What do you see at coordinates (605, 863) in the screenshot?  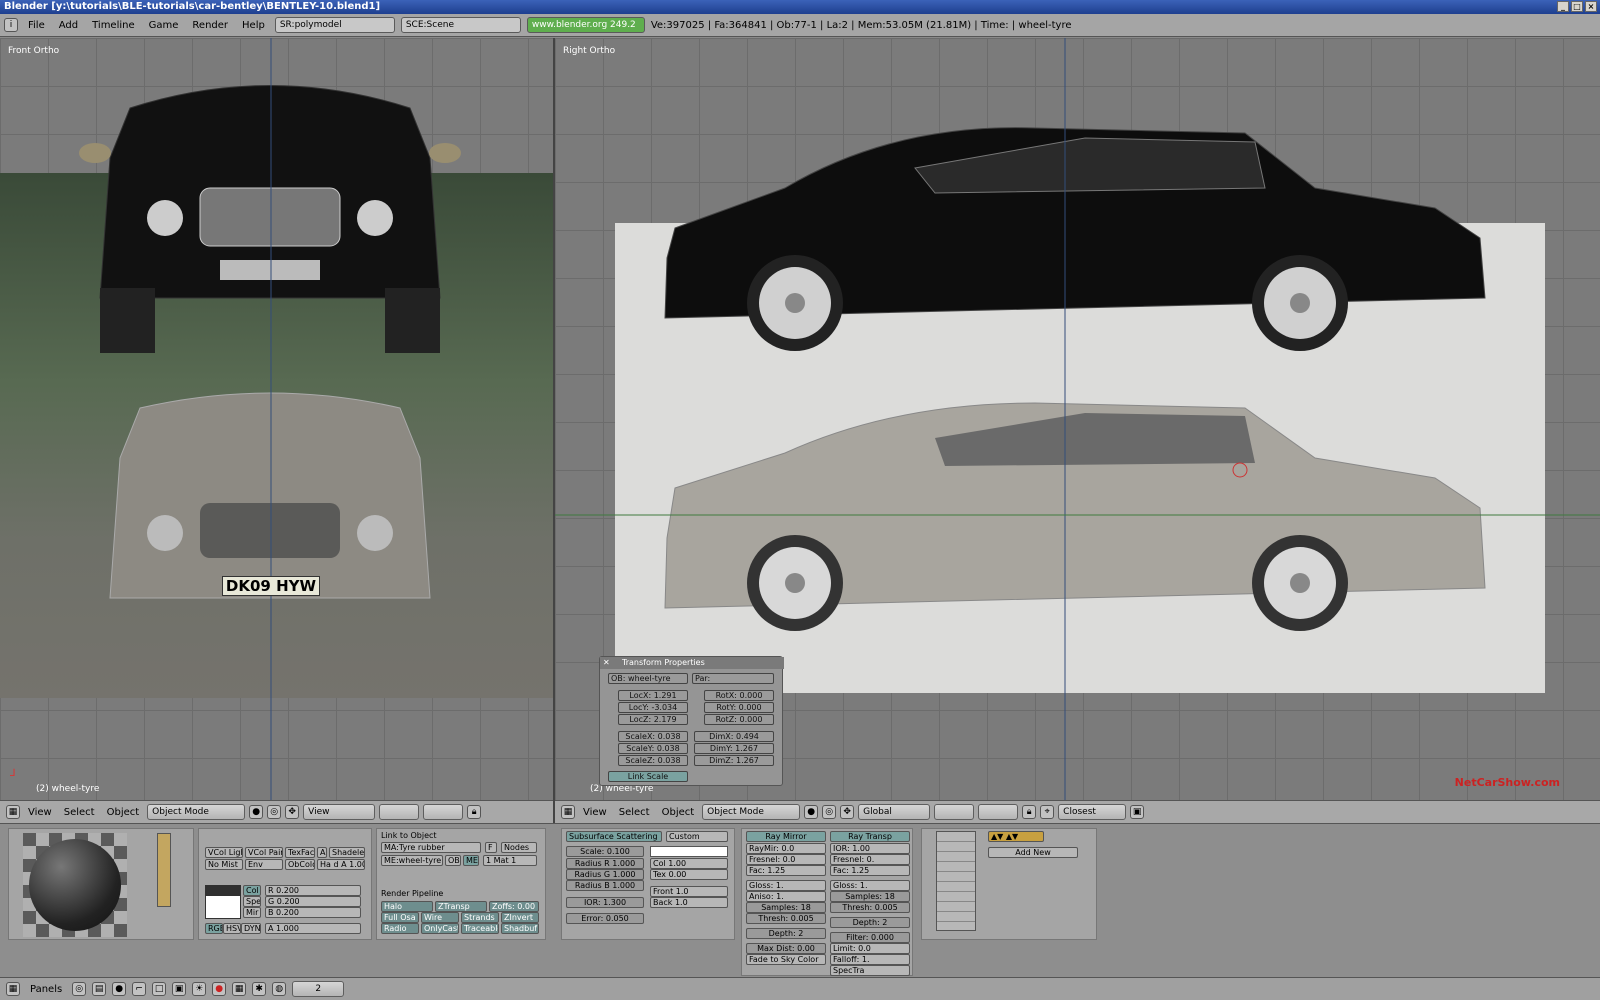 I see `sss-radius-r-field: Radius R 1.000` at bounding box center [605, 863].